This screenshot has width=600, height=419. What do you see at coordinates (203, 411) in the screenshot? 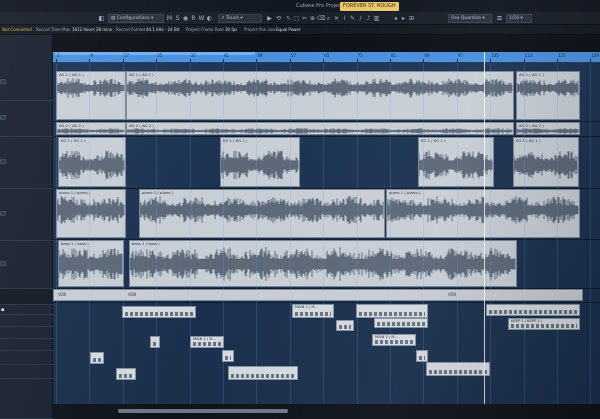
I see `scrollbar-thumb` at bounding box center [203, 411].